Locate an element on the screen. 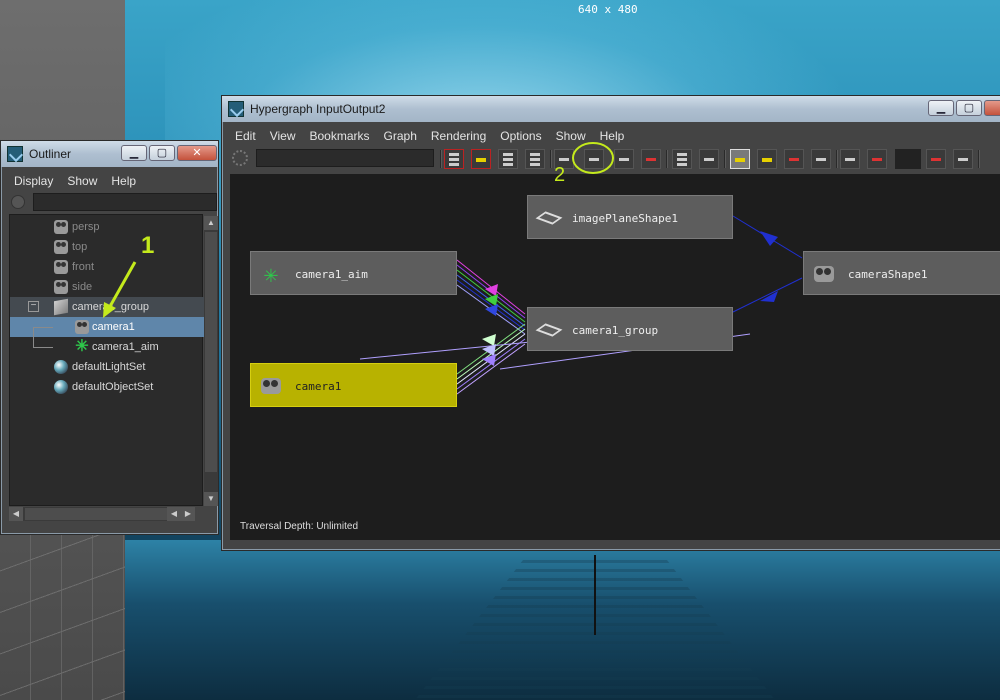 The image size is (1000, 700). image-plane-icon is located at coordinates (549, 218).